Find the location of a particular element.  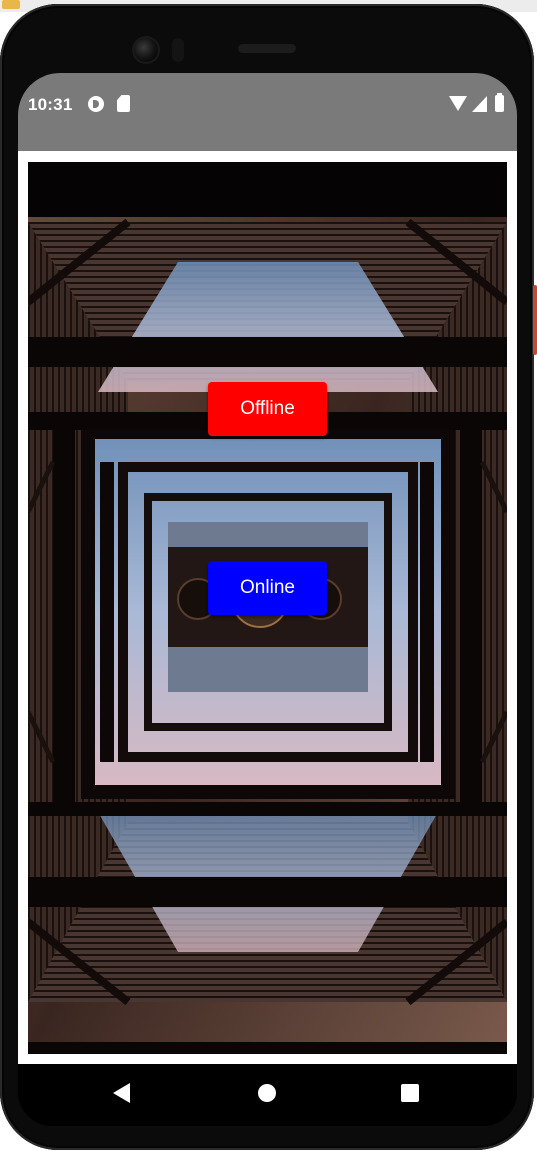

wifi-icon is located at coordinates (458, 103).